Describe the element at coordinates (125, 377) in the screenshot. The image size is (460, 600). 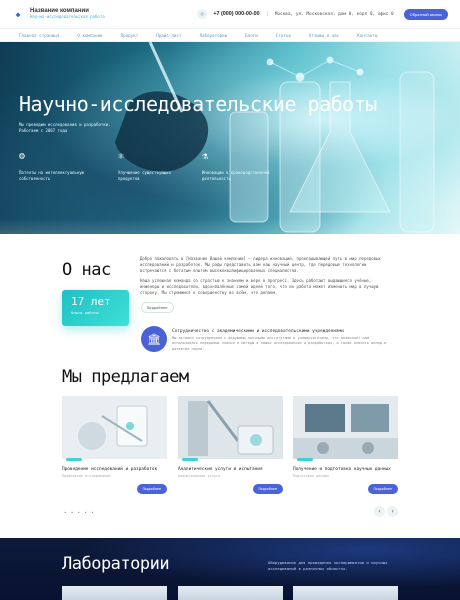
I see `offer-title: Мы предлагаем` at that location.